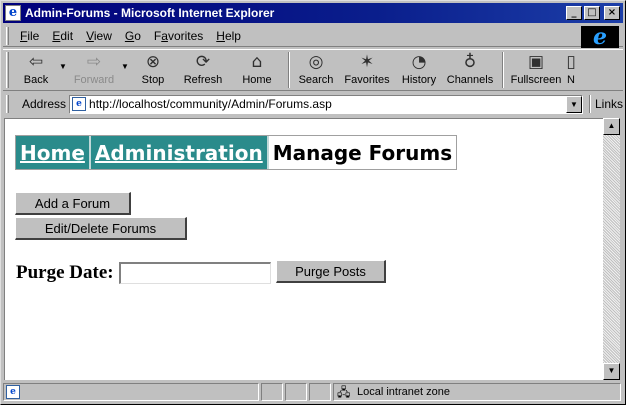  I want to click on channels-button: ♁ Channels, so click(470, 70).